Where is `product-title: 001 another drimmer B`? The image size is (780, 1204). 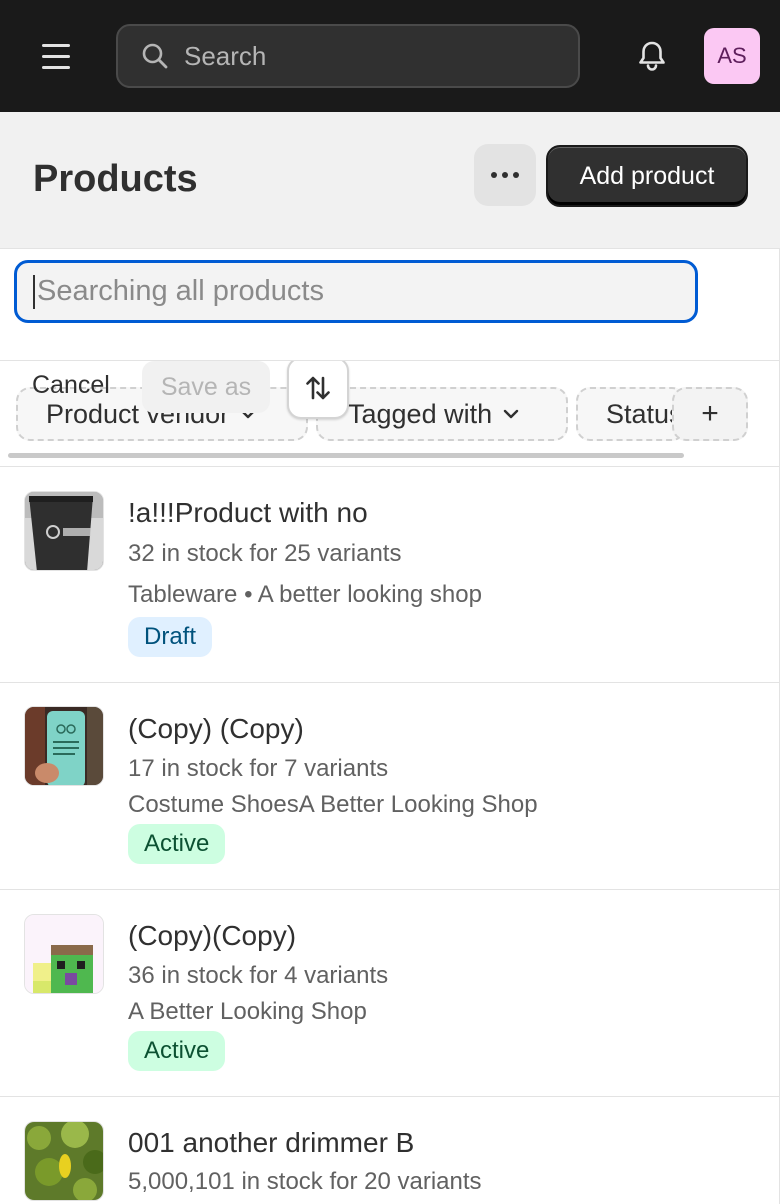
product-title: 001 another drimmer B is located at coordinates (271, 1142).